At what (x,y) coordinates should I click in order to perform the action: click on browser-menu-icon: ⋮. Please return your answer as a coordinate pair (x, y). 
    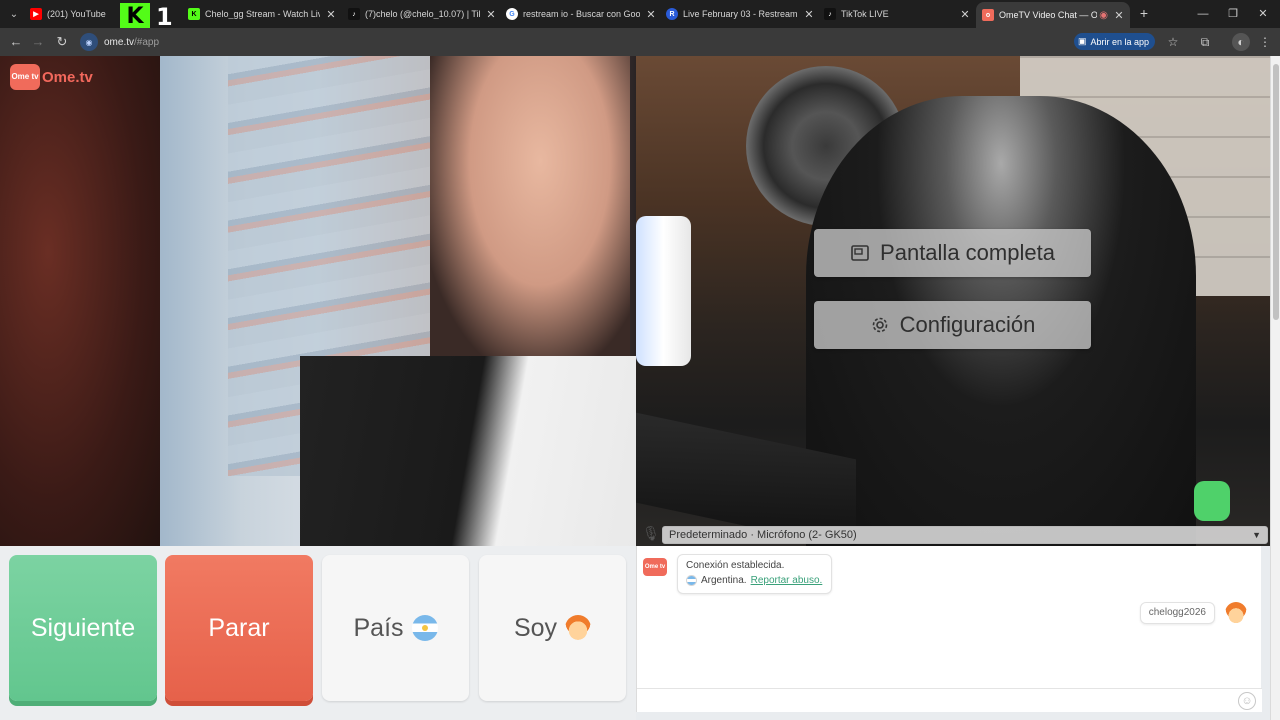
    Looking at the image, I should click on (1265, 42).